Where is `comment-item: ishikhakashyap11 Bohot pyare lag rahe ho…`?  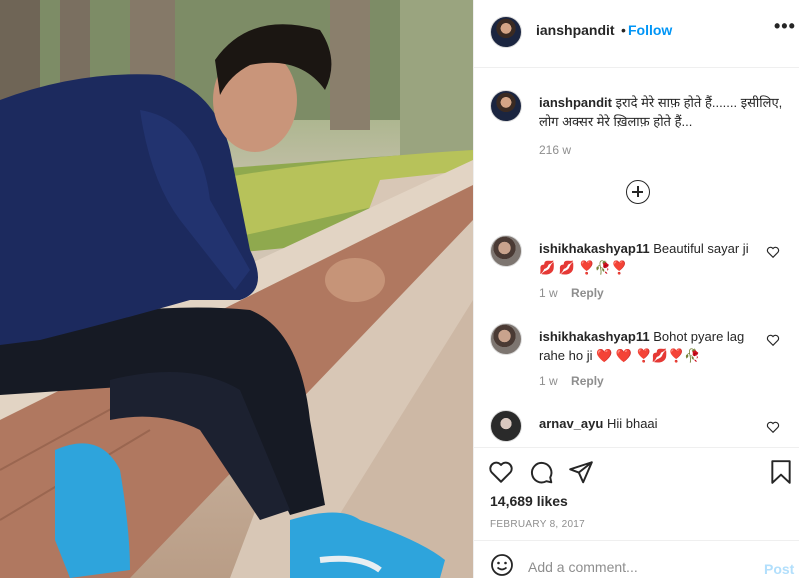
comment-item: ishikhakashyap11 Bohot pyare lag rahe ho… is located at coordinates (640, 358).